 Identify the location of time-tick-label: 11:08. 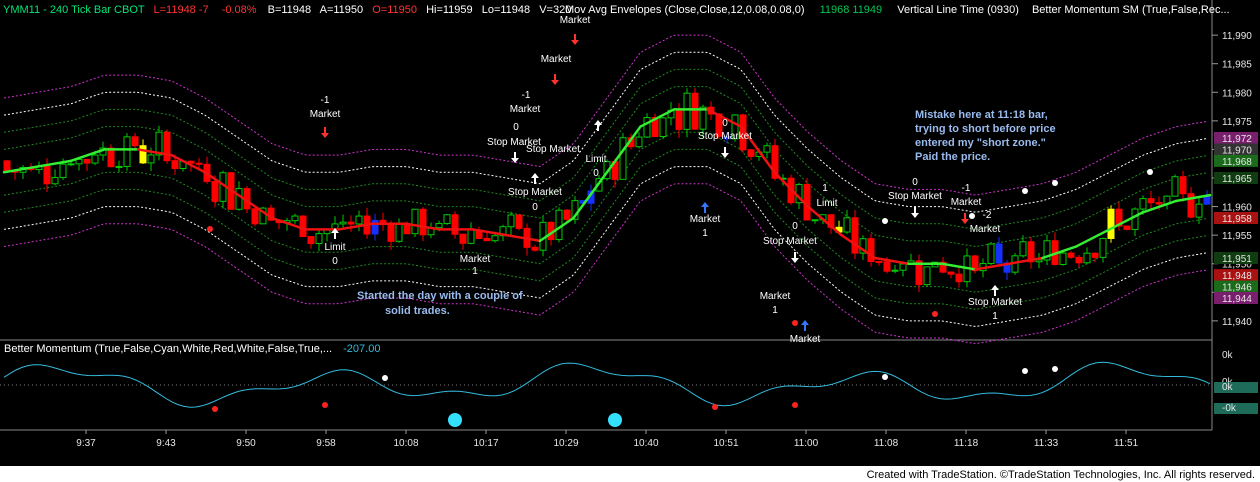
(886, 443).